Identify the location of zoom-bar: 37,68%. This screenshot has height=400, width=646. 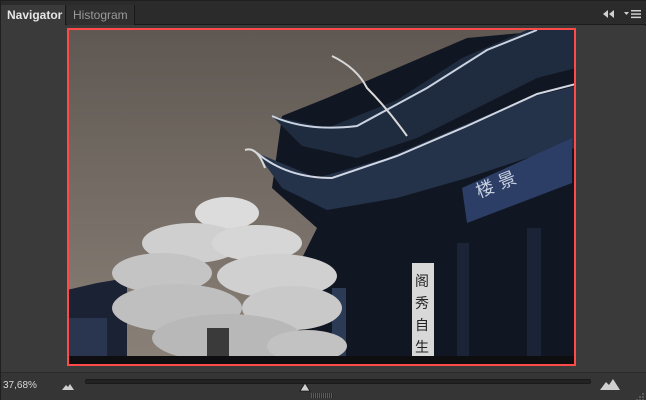
(323, 386).